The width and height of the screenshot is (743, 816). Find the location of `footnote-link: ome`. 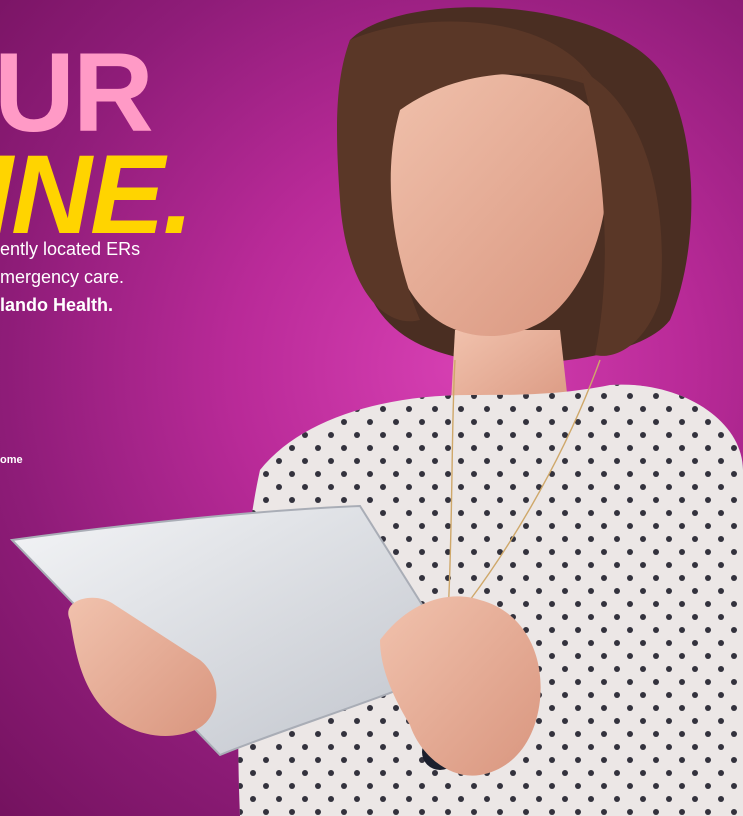

footnote-link: ome is located at coordinates (11, 460).